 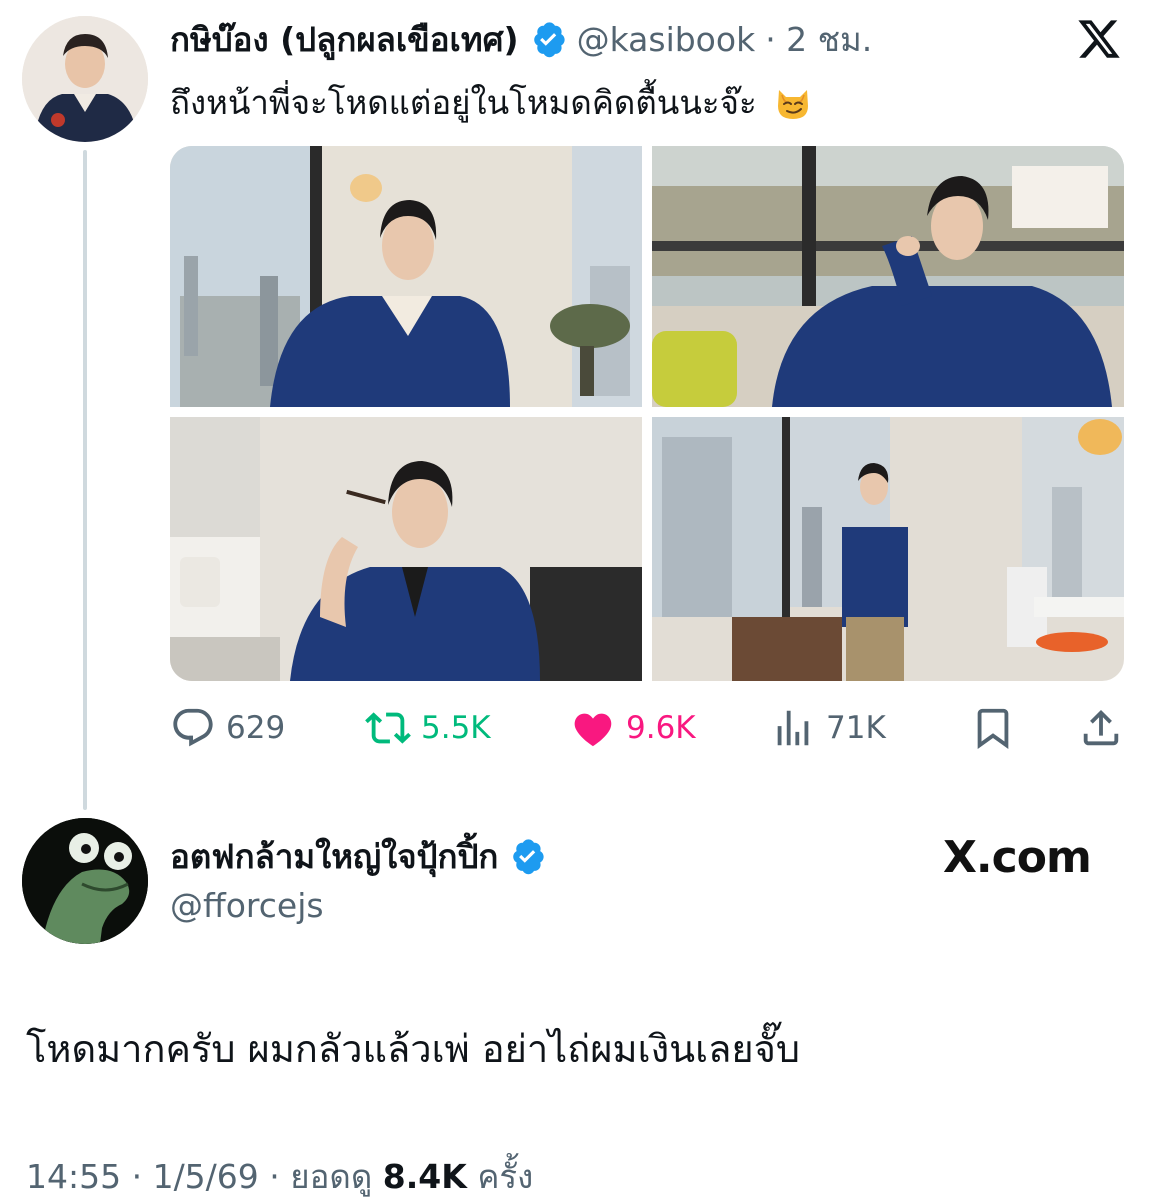 I want to click on author-handle: @kasibook, so click(x=666, y=39).